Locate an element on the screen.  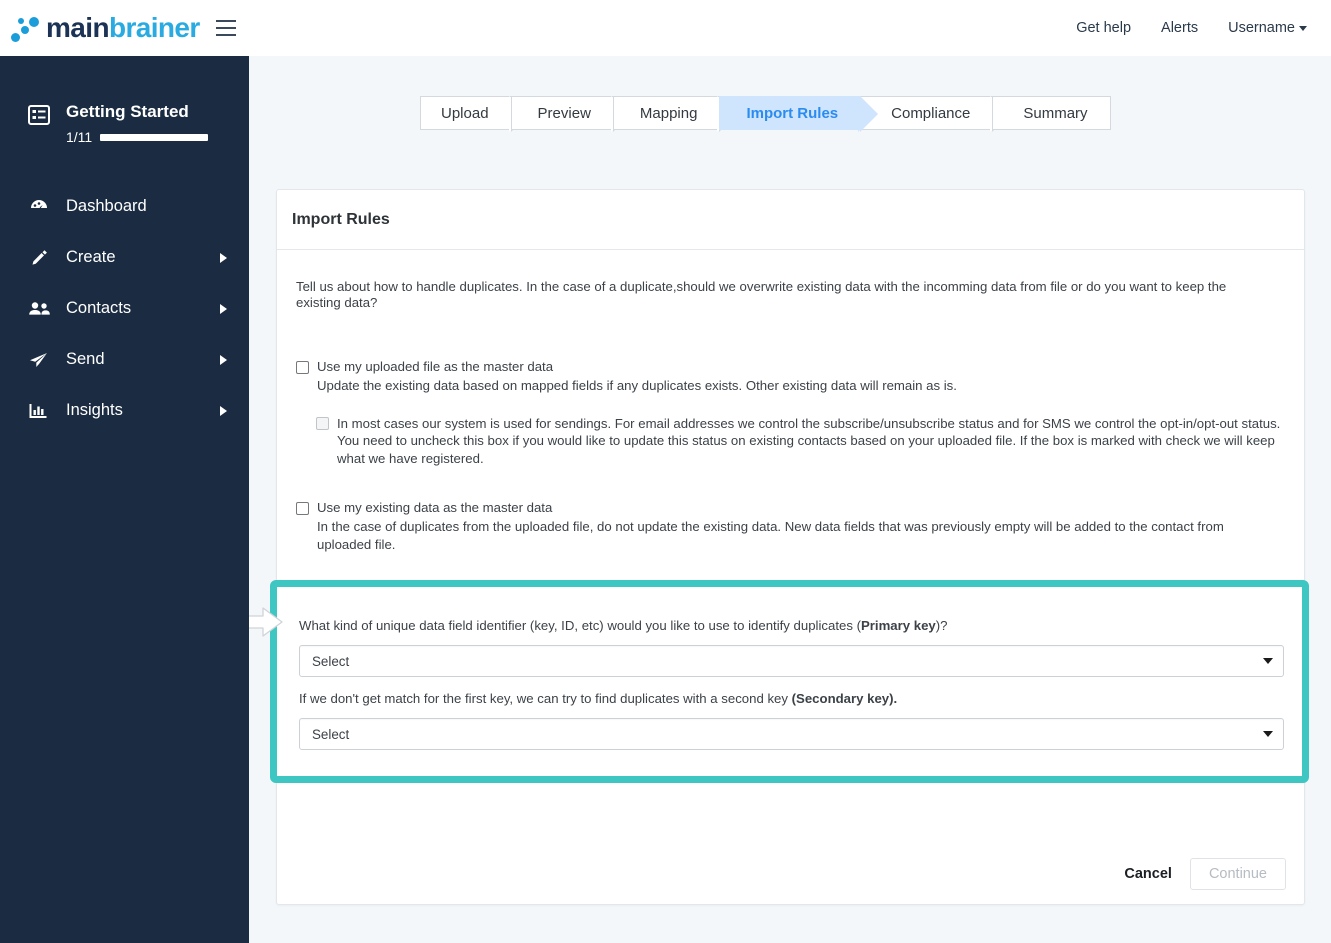
top-bar: mainbrainer Get help Alerts Username is located at coordinates (665, 28).